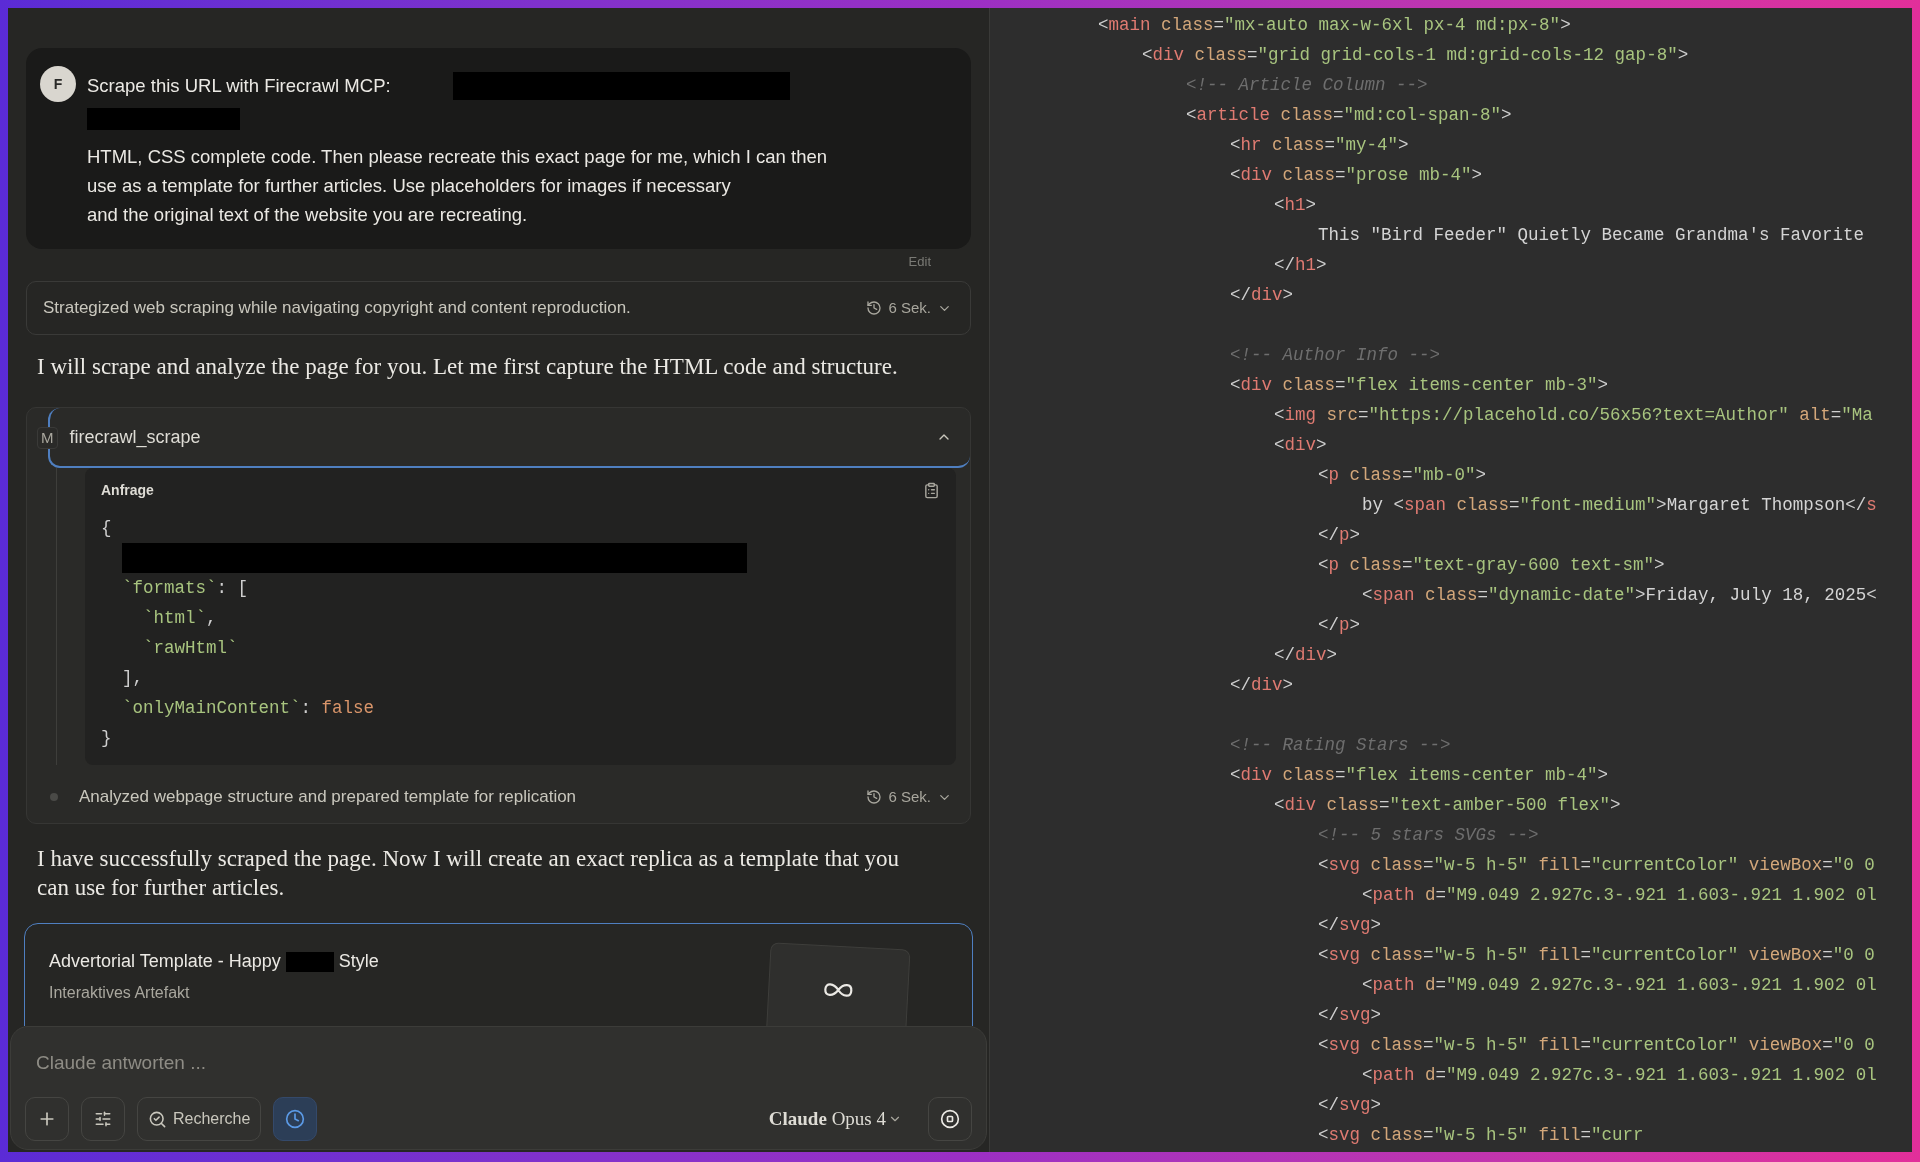 The width and height of the screenshot is (1920, 1162). What do you see at coordinates (1419, 775) in the screenshot?
I see `code-line: <div class="flex items-center mb-4">` at bounding box center [1419, 775].